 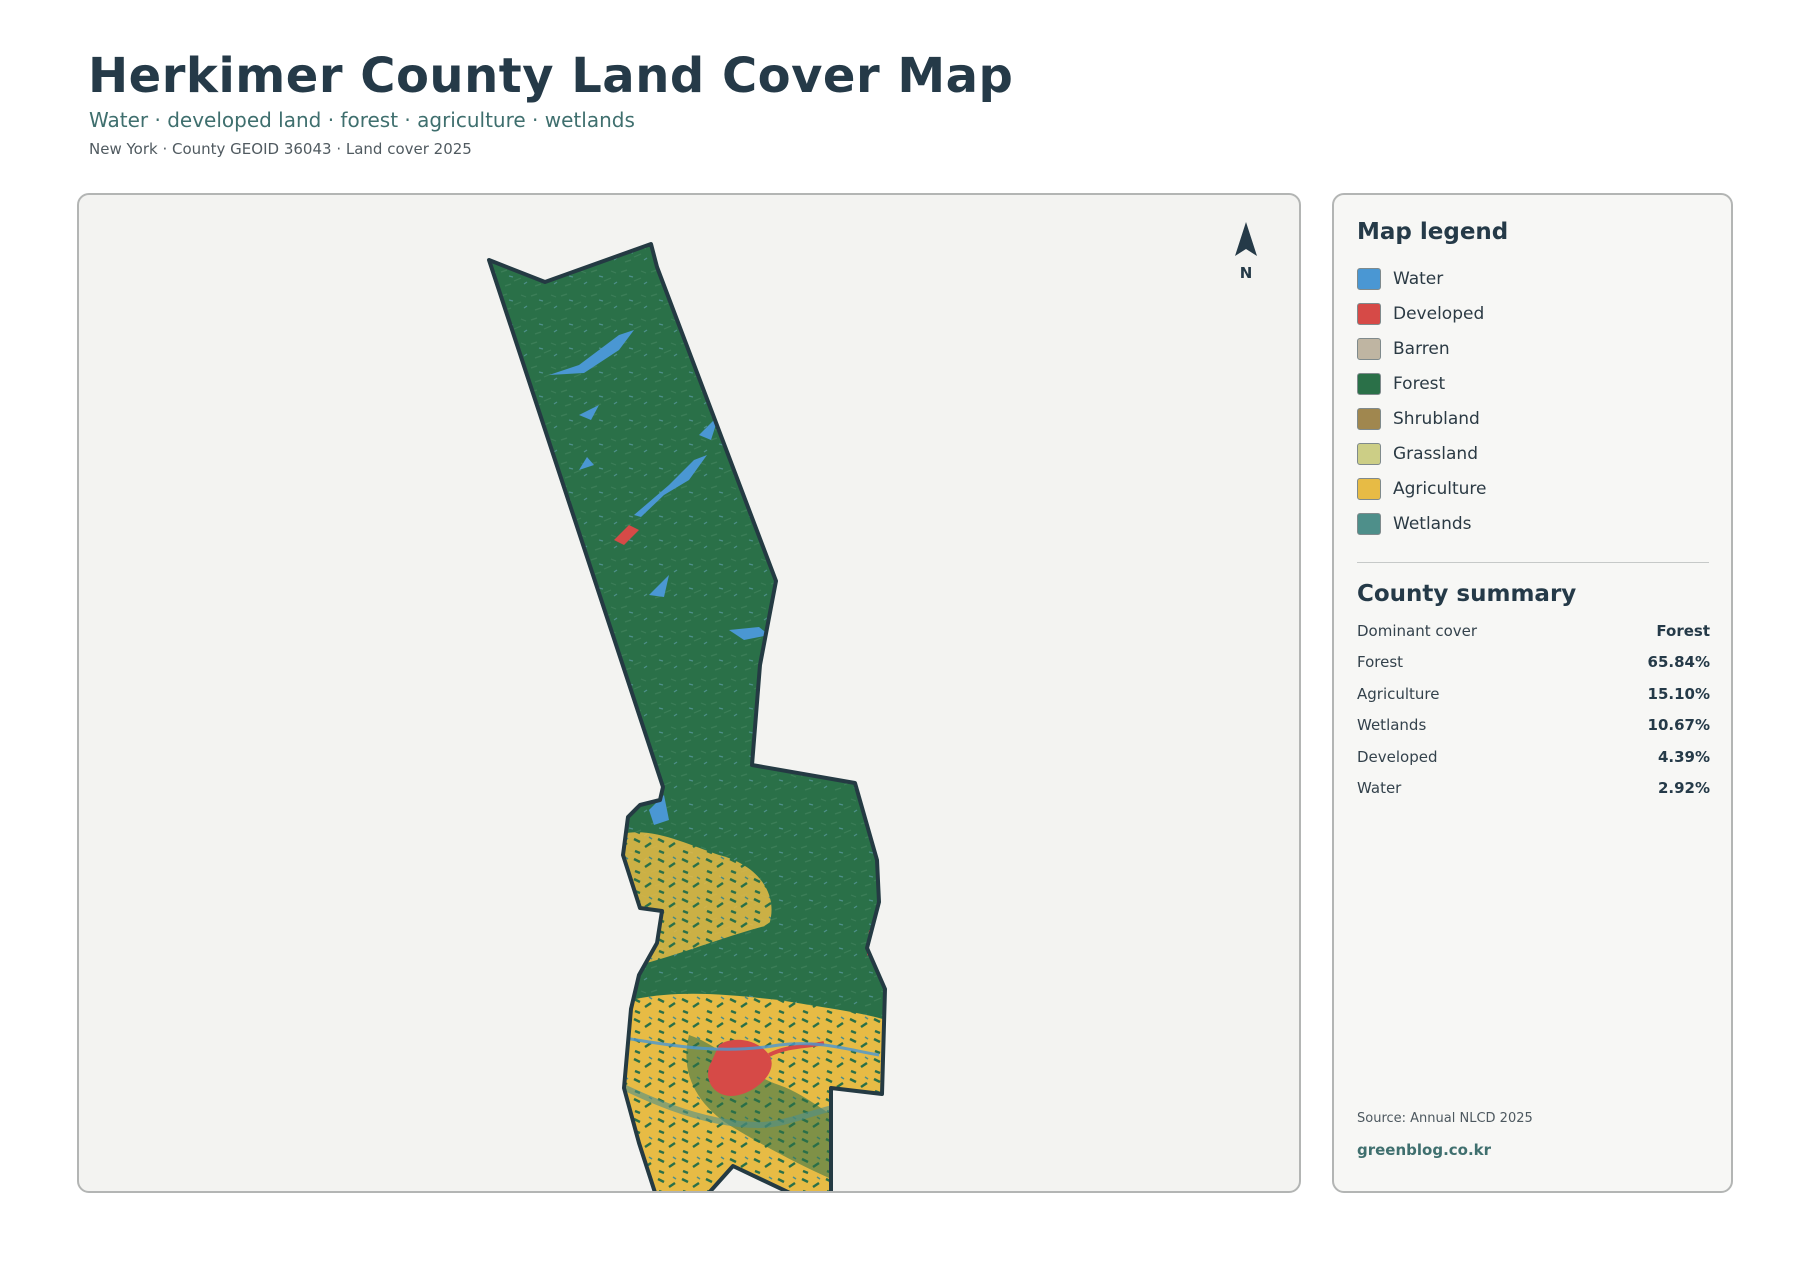 What do you see at coordinates (1439, 313) in the screenshot?
I see `legend-label: Developed` at bounding box center [1439, 313].